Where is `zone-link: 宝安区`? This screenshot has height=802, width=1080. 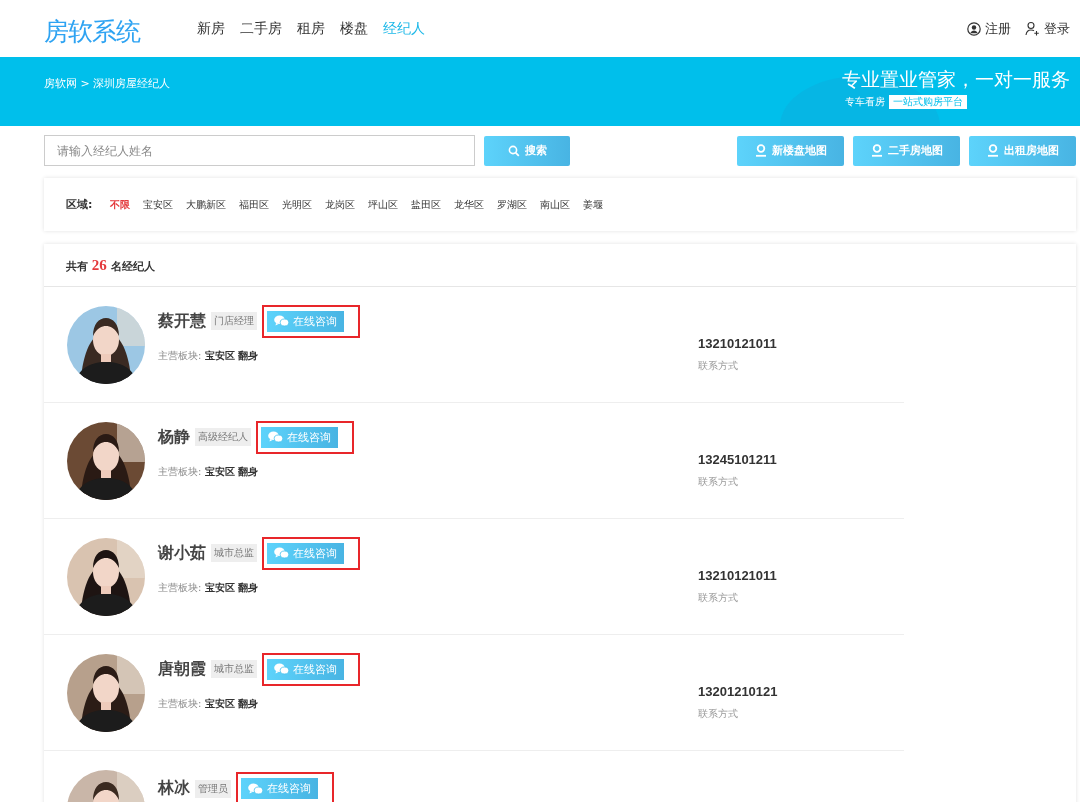
zone-link: 宝安区 is located at coordinates (158, 204).